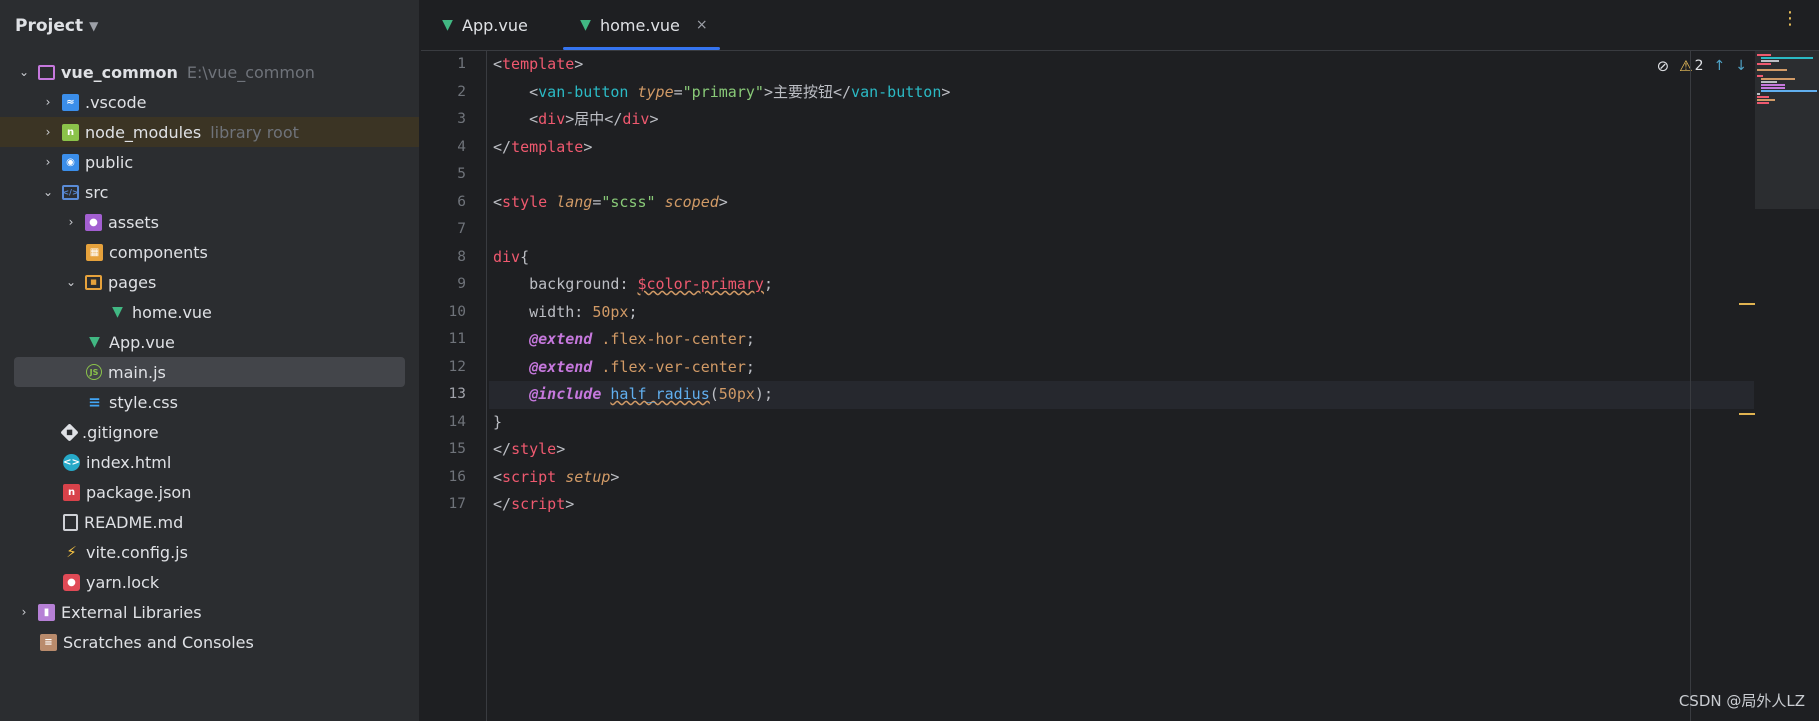 Image resolution: width=1819 pixels, height=721 pixels. Describe the element at coordinates (209, 552) in the screenshot. I see `tree-item-vite-config: ⚡ vite.config.js` at that location.